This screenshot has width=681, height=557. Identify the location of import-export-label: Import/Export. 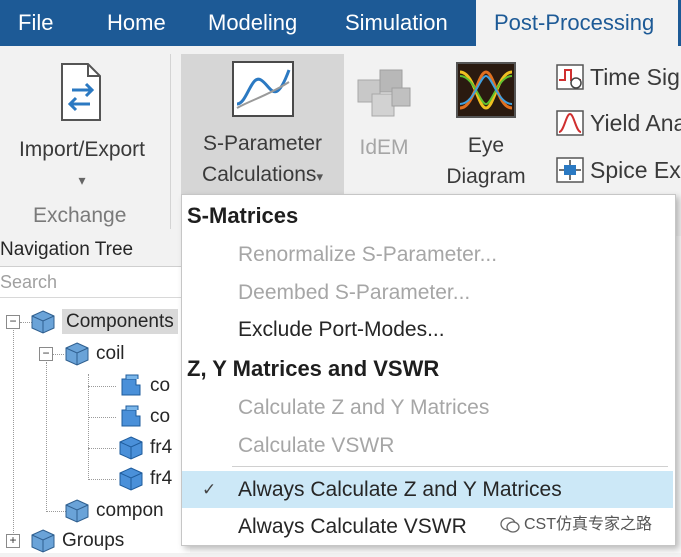
(82, 149).